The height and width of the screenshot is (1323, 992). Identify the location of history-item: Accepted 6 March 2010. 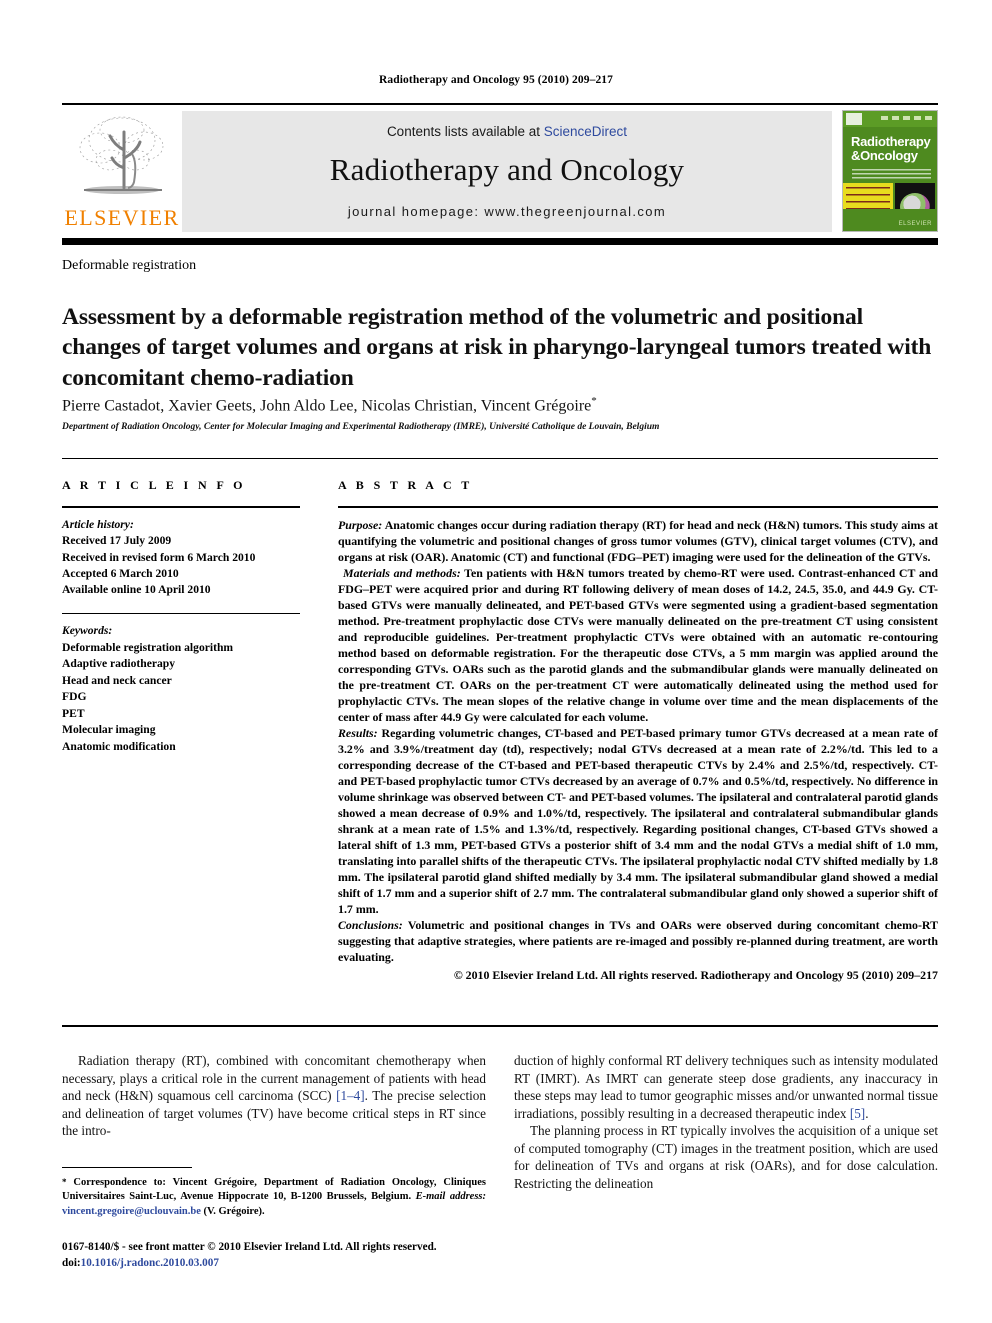
(120, 573).